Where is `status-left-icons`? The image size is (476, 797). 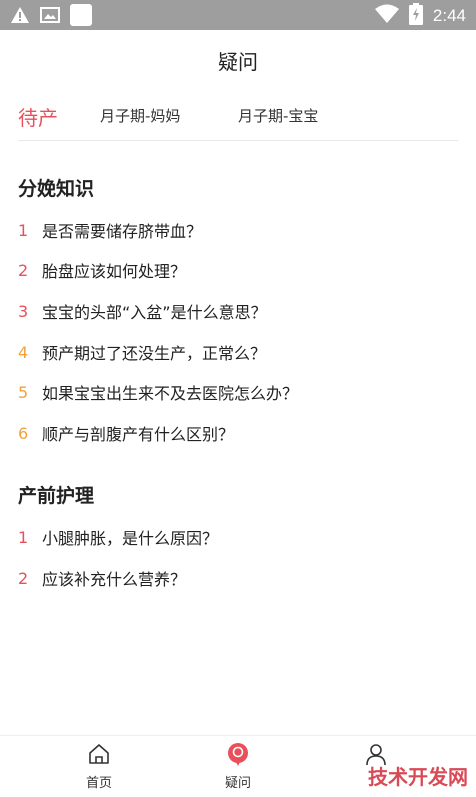
status-left-icons is located at coordinates (51, 17).